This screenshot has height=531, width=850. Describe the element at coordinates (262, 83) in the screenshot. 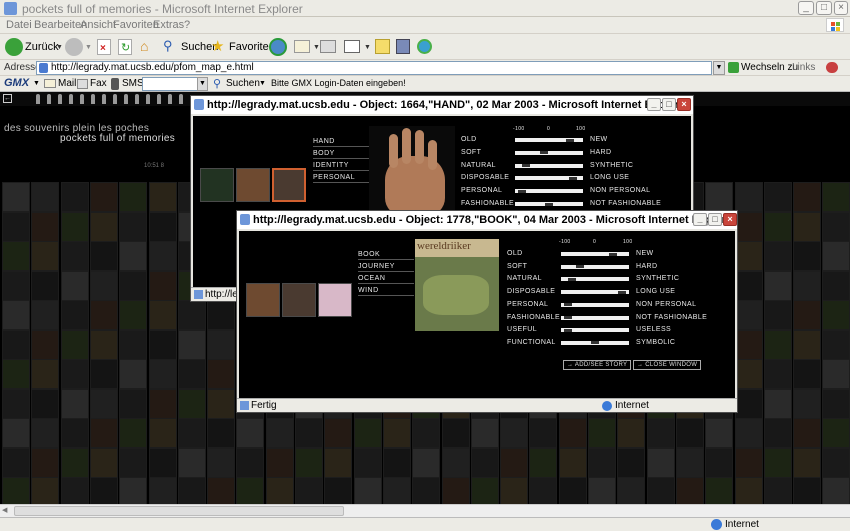

I see `gmx-search-options-icon: ▼` at that location.